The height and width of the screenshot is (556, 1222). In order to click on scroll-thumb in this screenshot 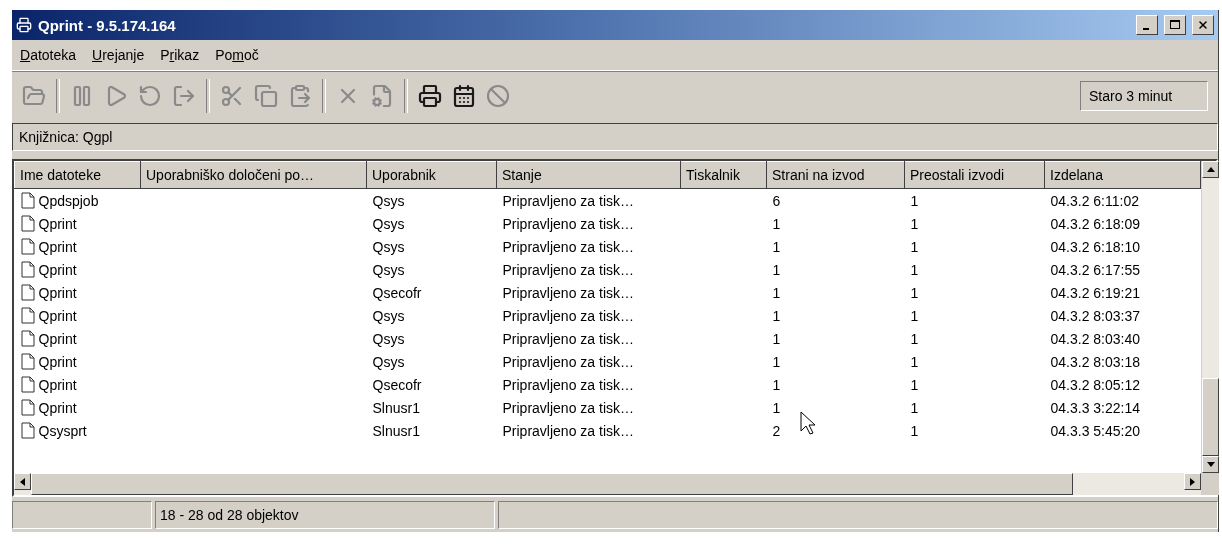, I will do `click(1210, 417)`.